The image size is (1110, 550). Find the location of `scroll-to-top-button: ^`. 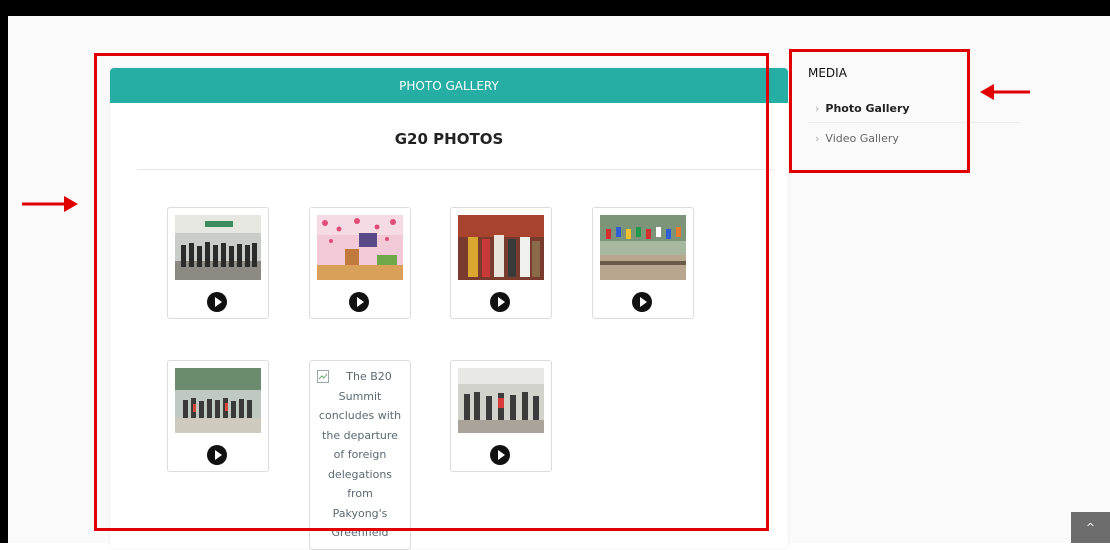

scroll-to-top-button: ^ is located at coordinates (1090, 527).